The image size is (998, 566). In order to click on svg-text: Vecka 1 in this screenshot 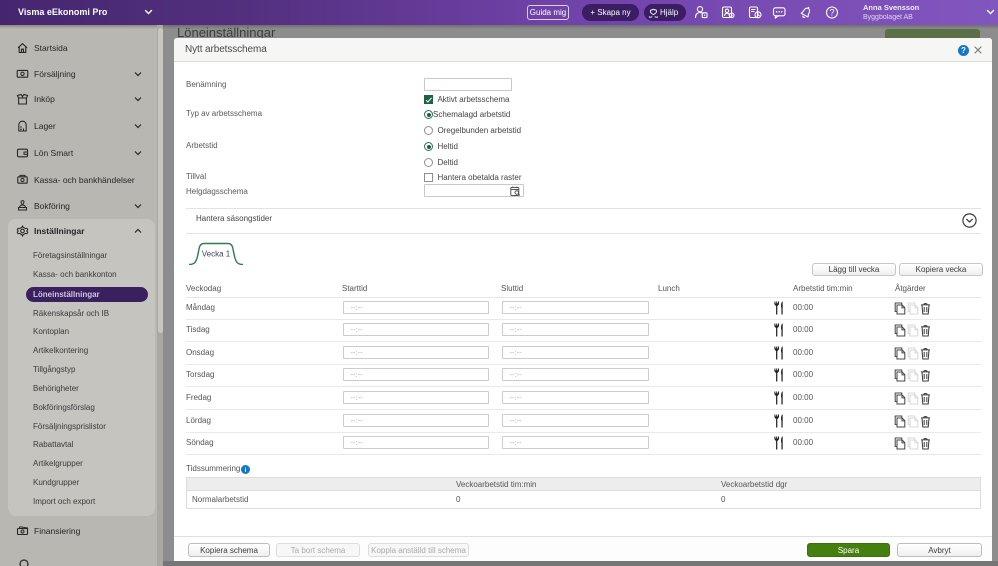, I will do `click(216, 254)`.